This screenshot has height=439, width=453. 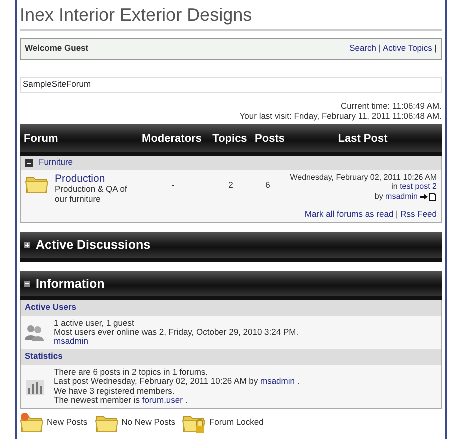 I want to click on forum-description: Production & QA of our furniture, so click(x=91, y=195).